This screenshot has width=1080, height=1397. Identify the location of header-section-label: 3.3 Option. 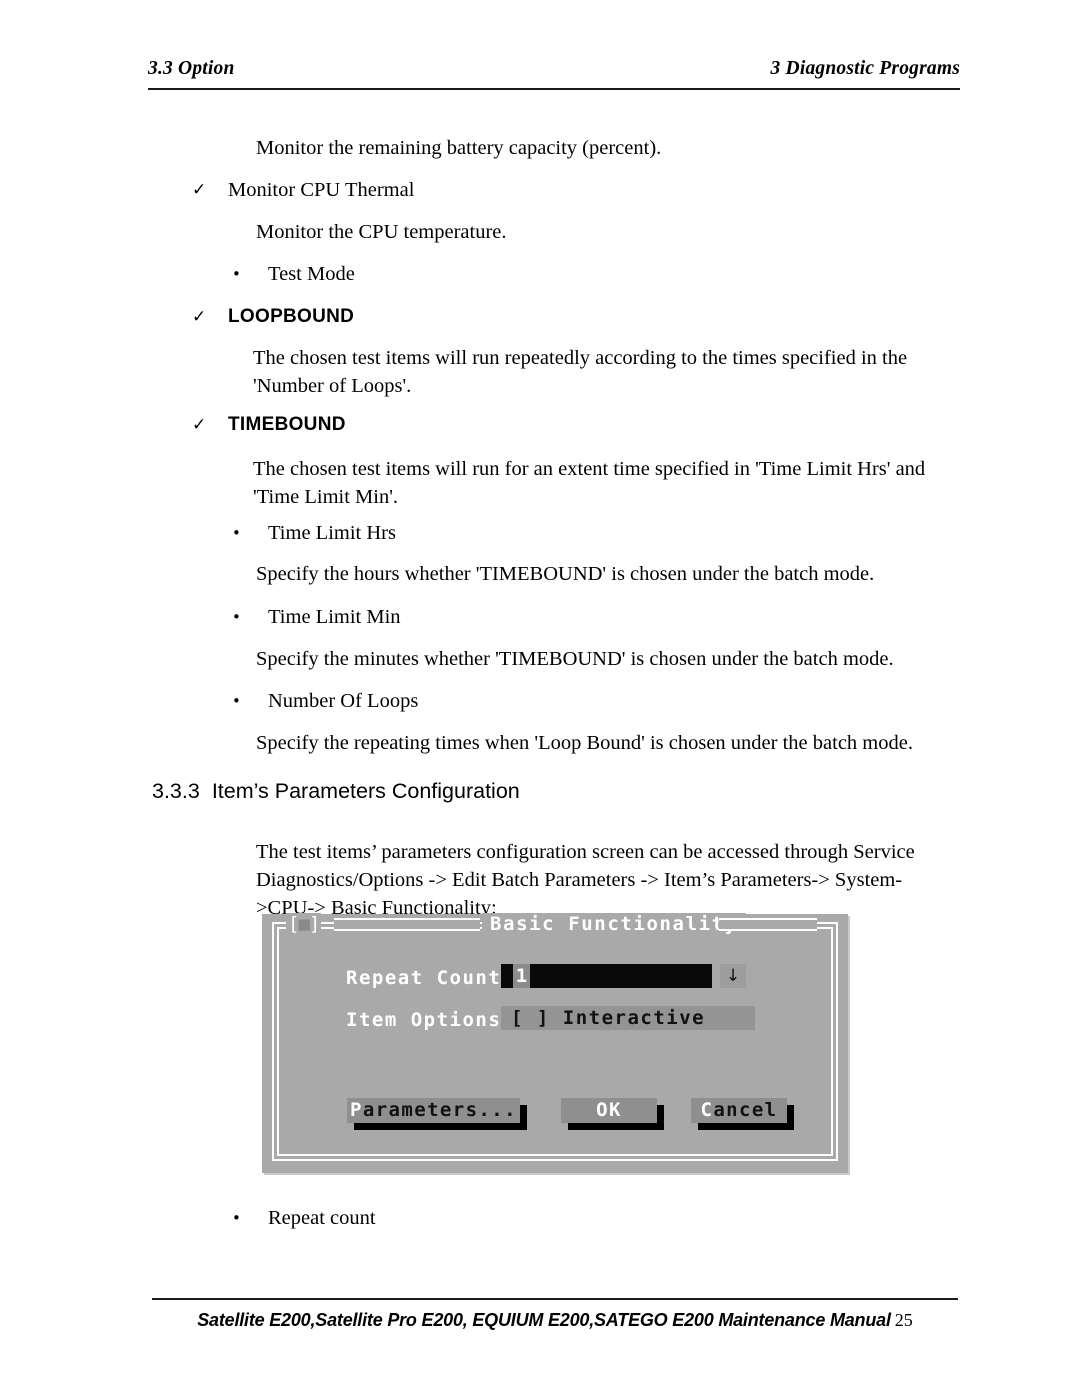
(191, 68).